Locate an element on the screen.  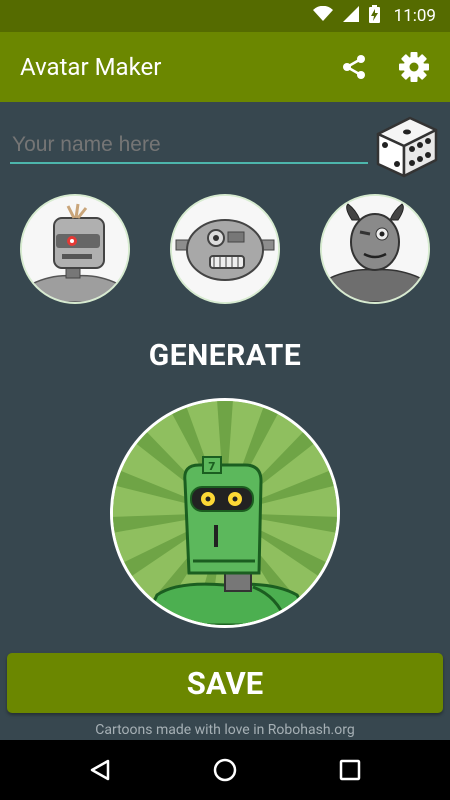
back-button is located at coordinates (100, 770).